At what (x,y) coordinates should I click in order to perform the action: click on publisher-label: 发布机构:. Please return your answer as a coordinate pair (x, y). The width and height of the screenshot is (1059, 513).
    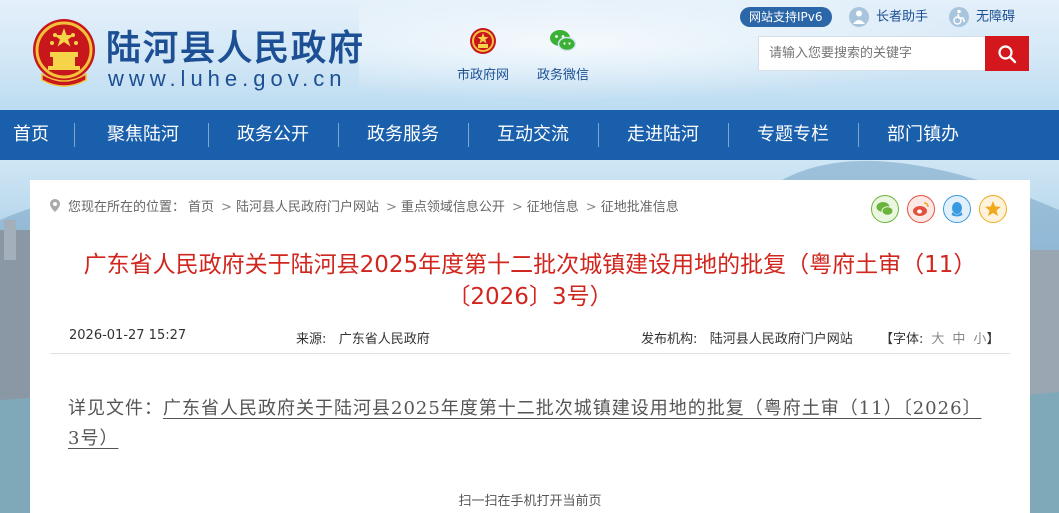
    Looking at the image, I should click on (669, 339).